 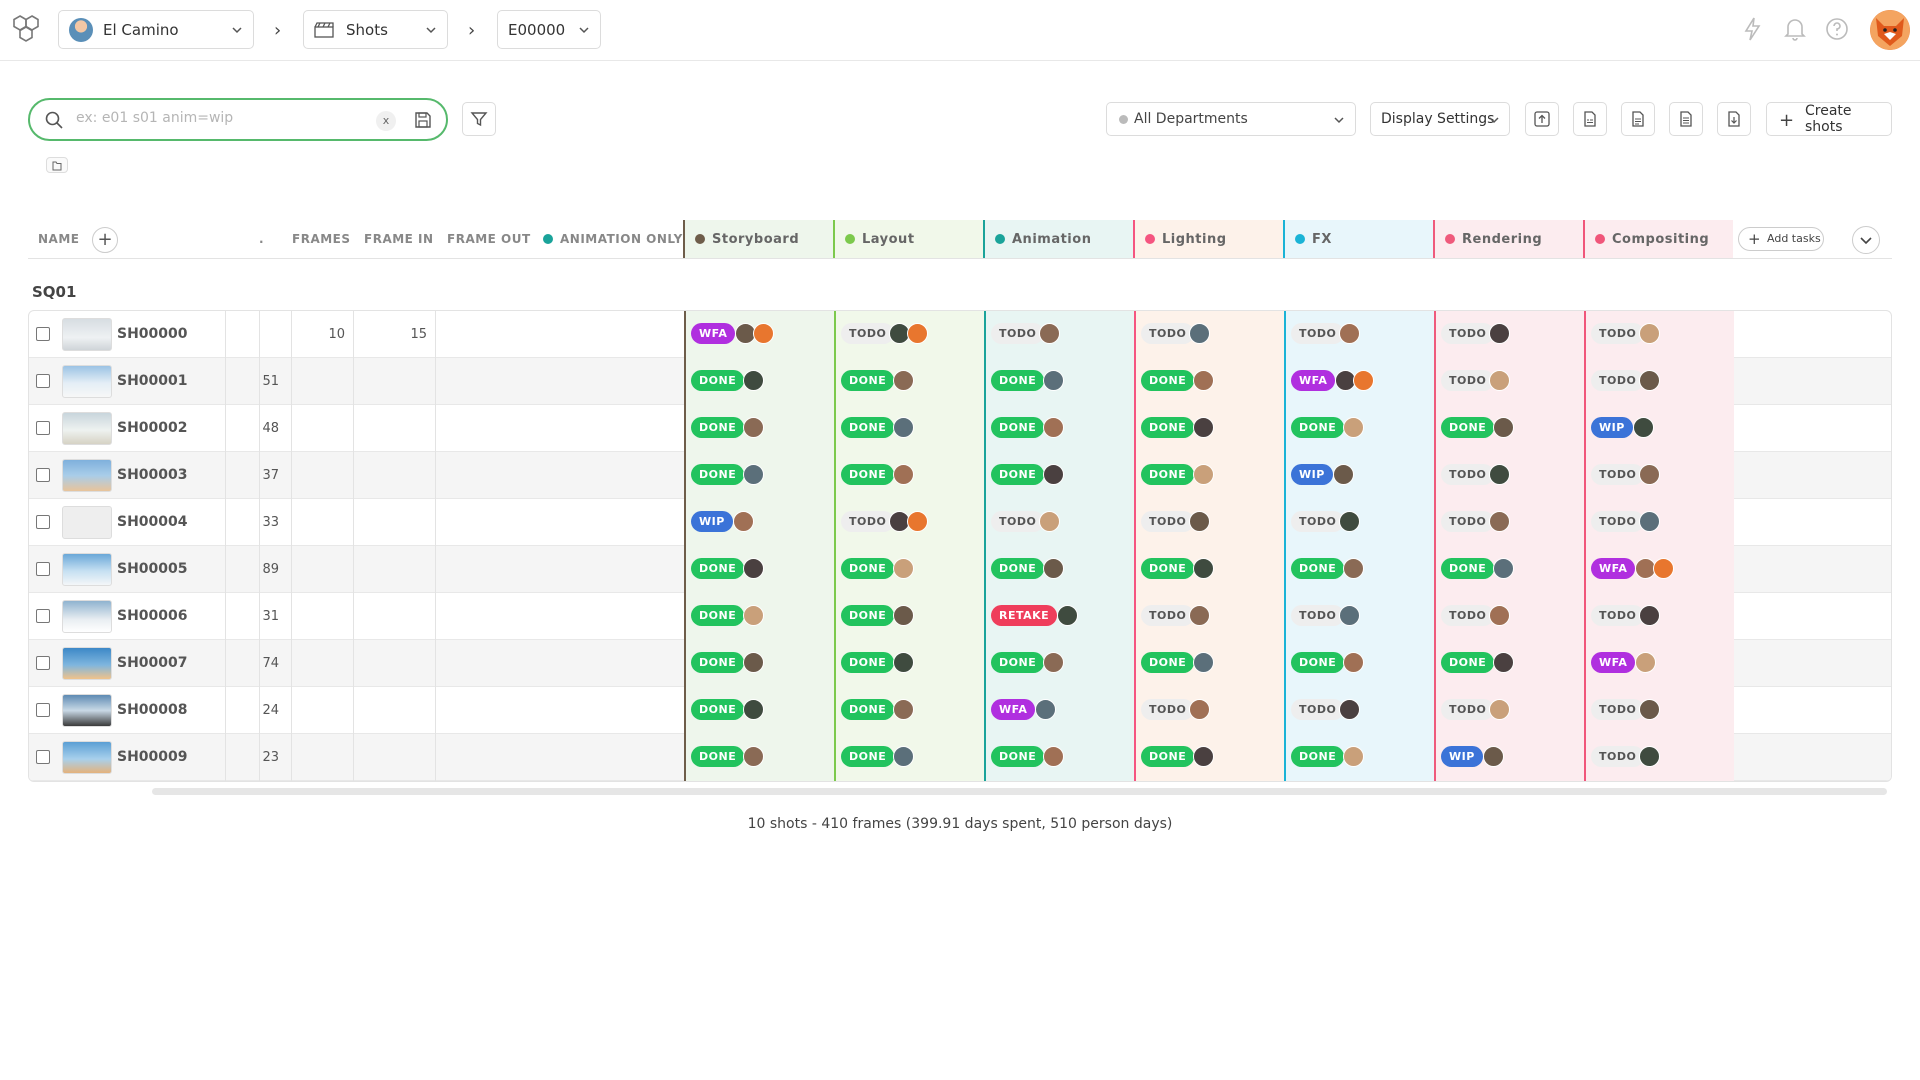 What do you see at coordinates (402, 334) in the screenshot?
I see `frame-out-cell: 15` at bounding box center [402, 334].